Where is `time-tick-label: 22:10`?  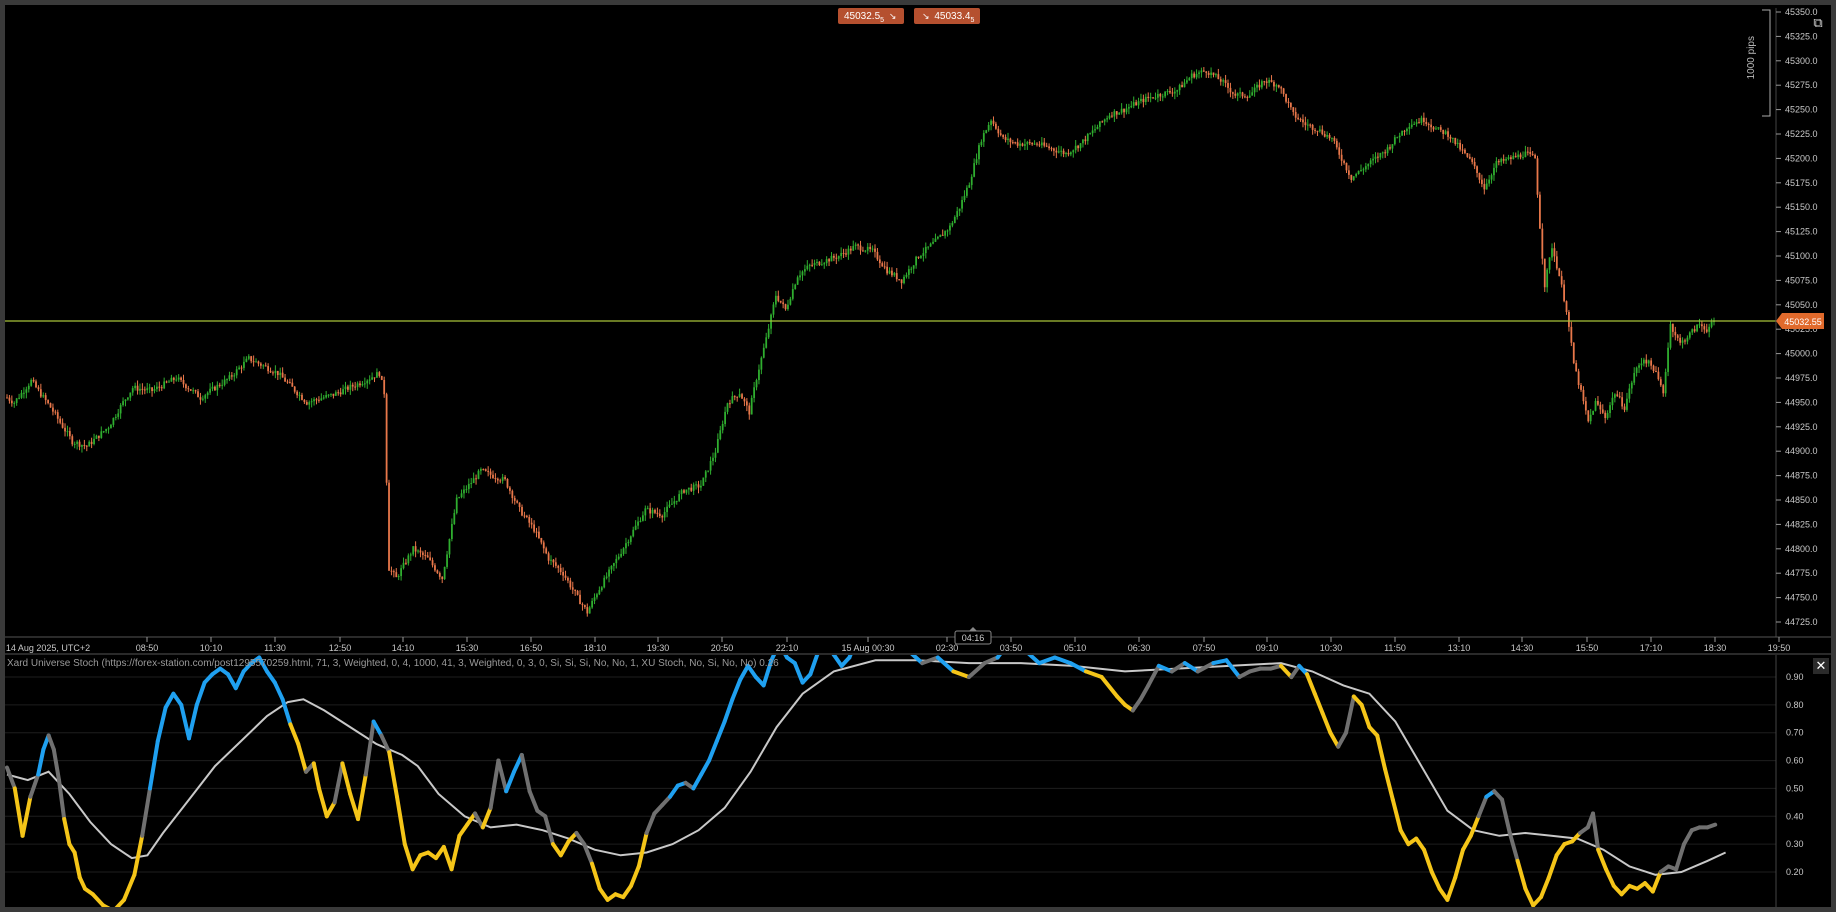 time-tick-label: 22:10 is located at coordinates (787, 648).